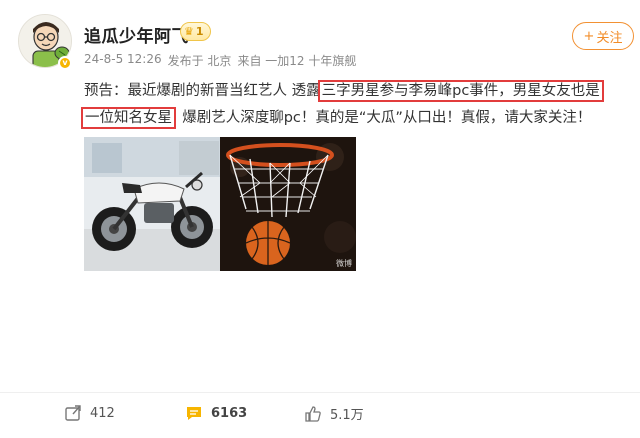 The image size is (640, 438). I want to click on post-text-intro: 预告：最近爆剧的新晋当红艺人 透露, so click(202, 91).